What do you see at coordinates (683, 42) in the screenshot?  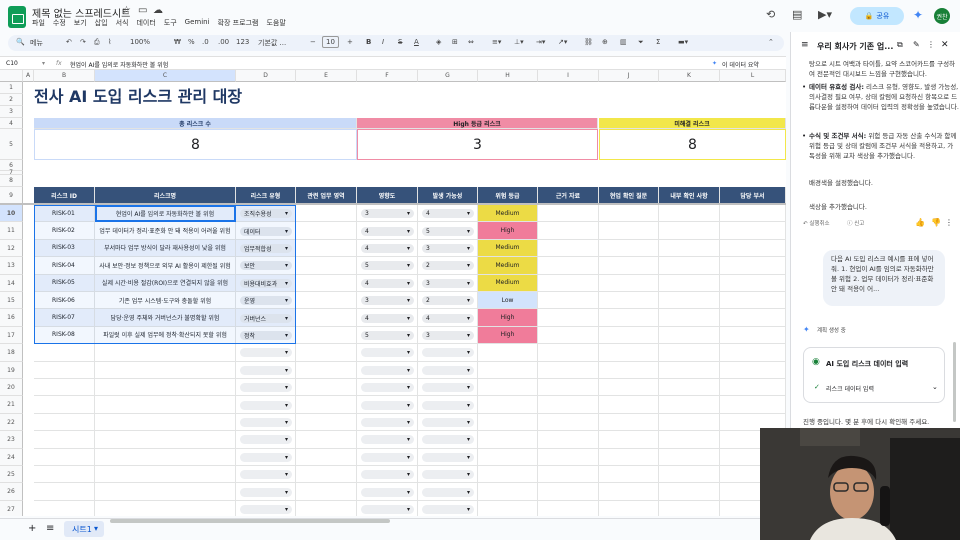 I see `table-icon: ▬▾` at bounding box center [683, 42].